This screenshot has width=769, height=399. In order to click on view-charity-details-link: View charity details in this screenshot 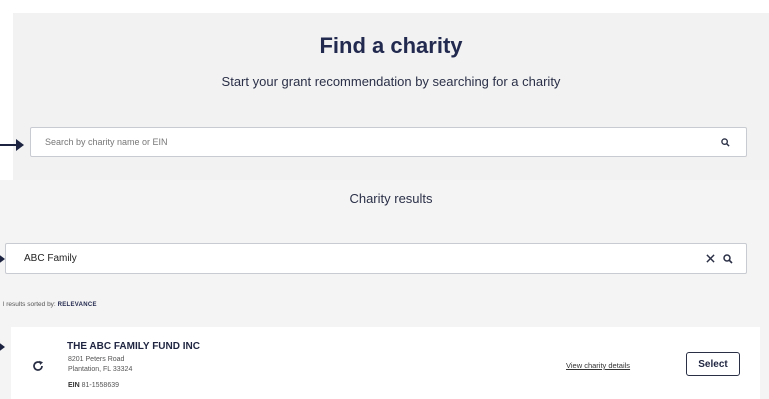, I will do `click(598, 365)`.